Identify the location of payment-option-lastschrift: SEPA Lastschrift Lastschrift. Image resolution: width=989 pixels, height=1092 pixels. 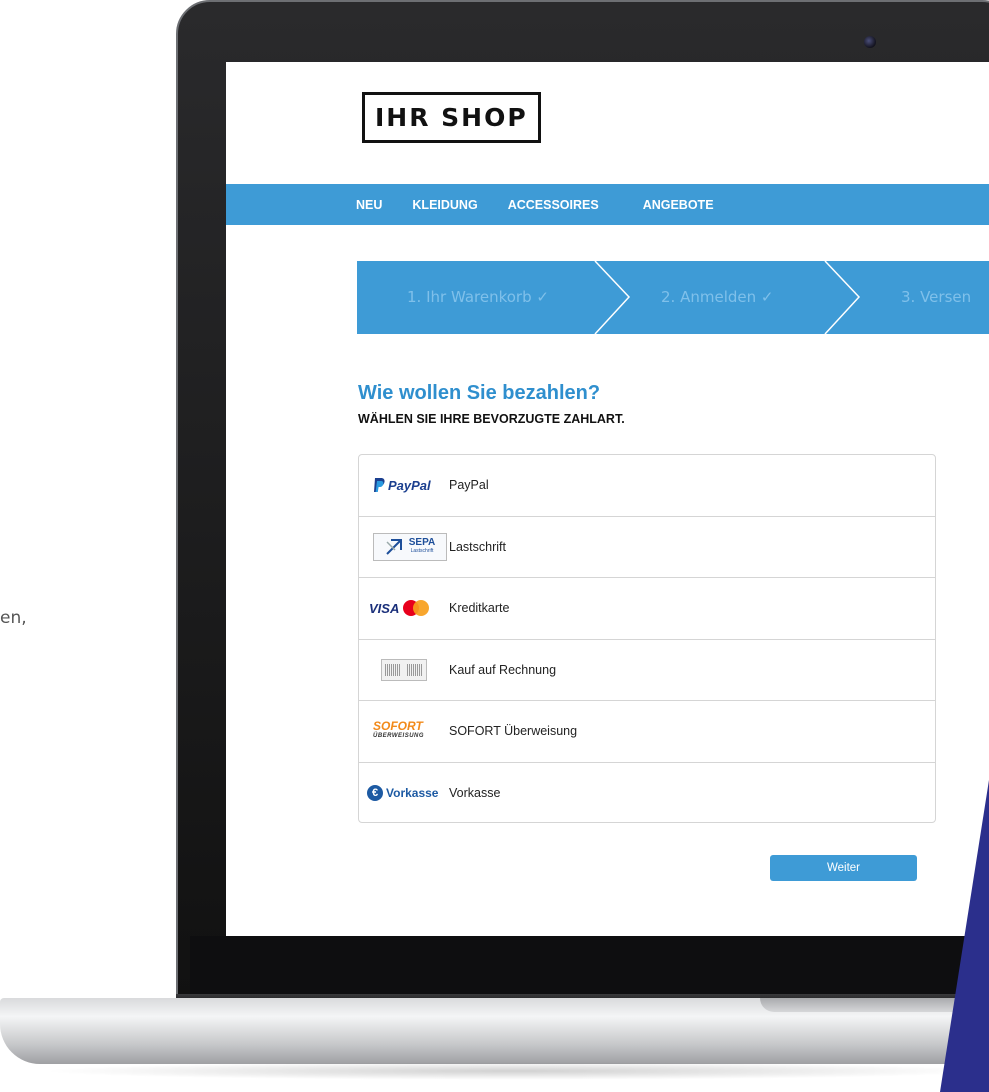
(647, 547).